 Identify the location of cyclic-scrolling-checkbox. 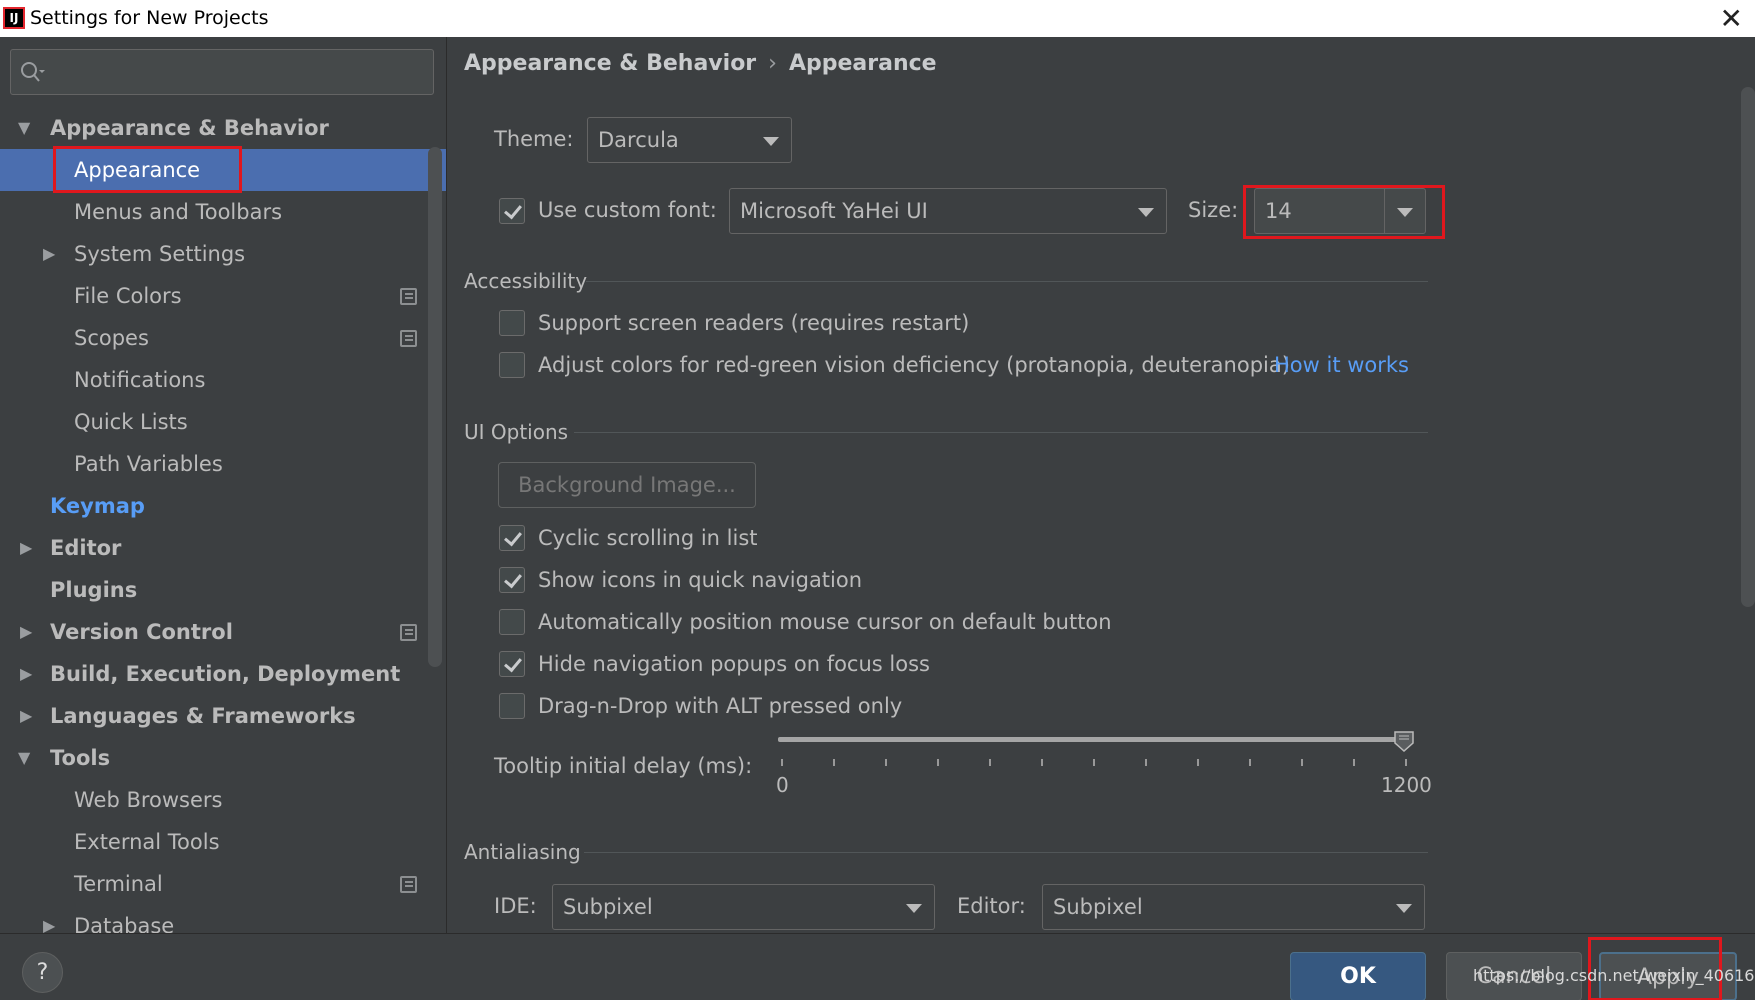
(512, 538).